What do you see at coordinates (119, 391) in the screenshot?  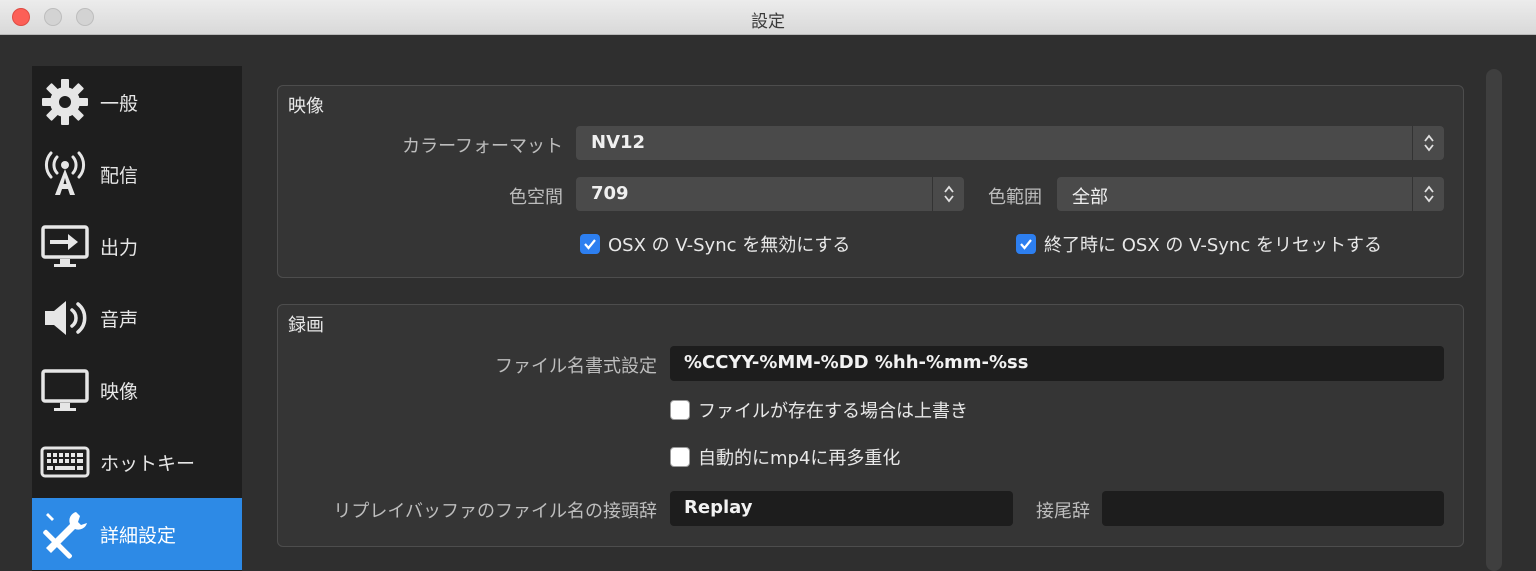 I see `sidebar-item-label: 映像` at bounding box center [119, 391].